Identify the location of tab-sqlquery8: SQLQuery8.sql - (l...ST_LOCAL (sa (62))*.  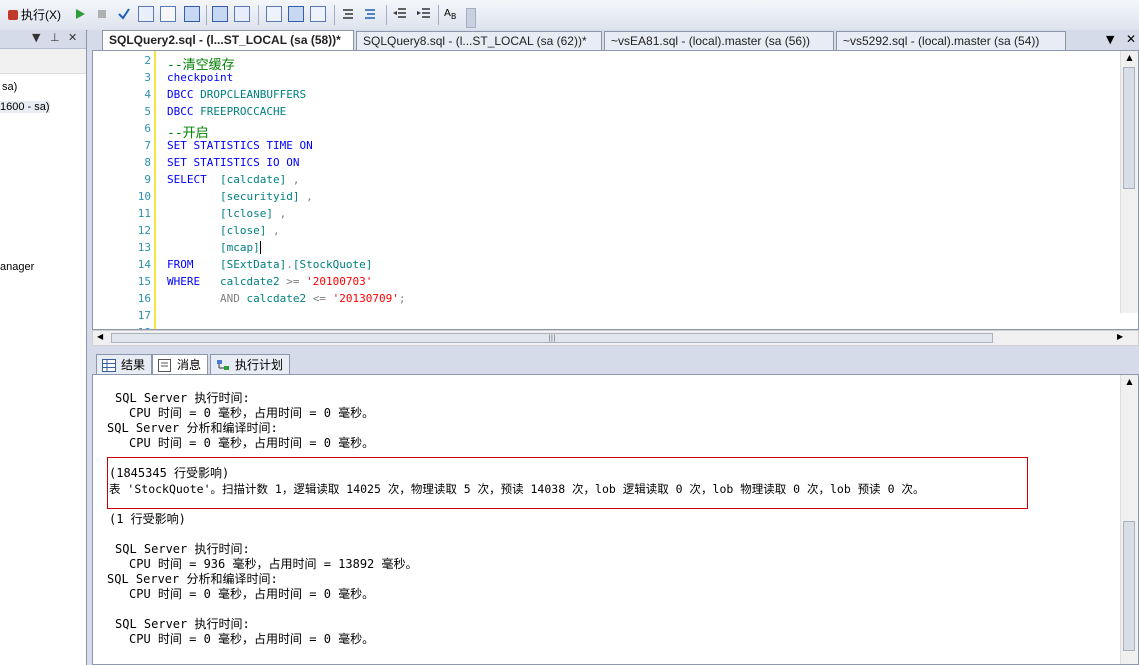
(479, 40).